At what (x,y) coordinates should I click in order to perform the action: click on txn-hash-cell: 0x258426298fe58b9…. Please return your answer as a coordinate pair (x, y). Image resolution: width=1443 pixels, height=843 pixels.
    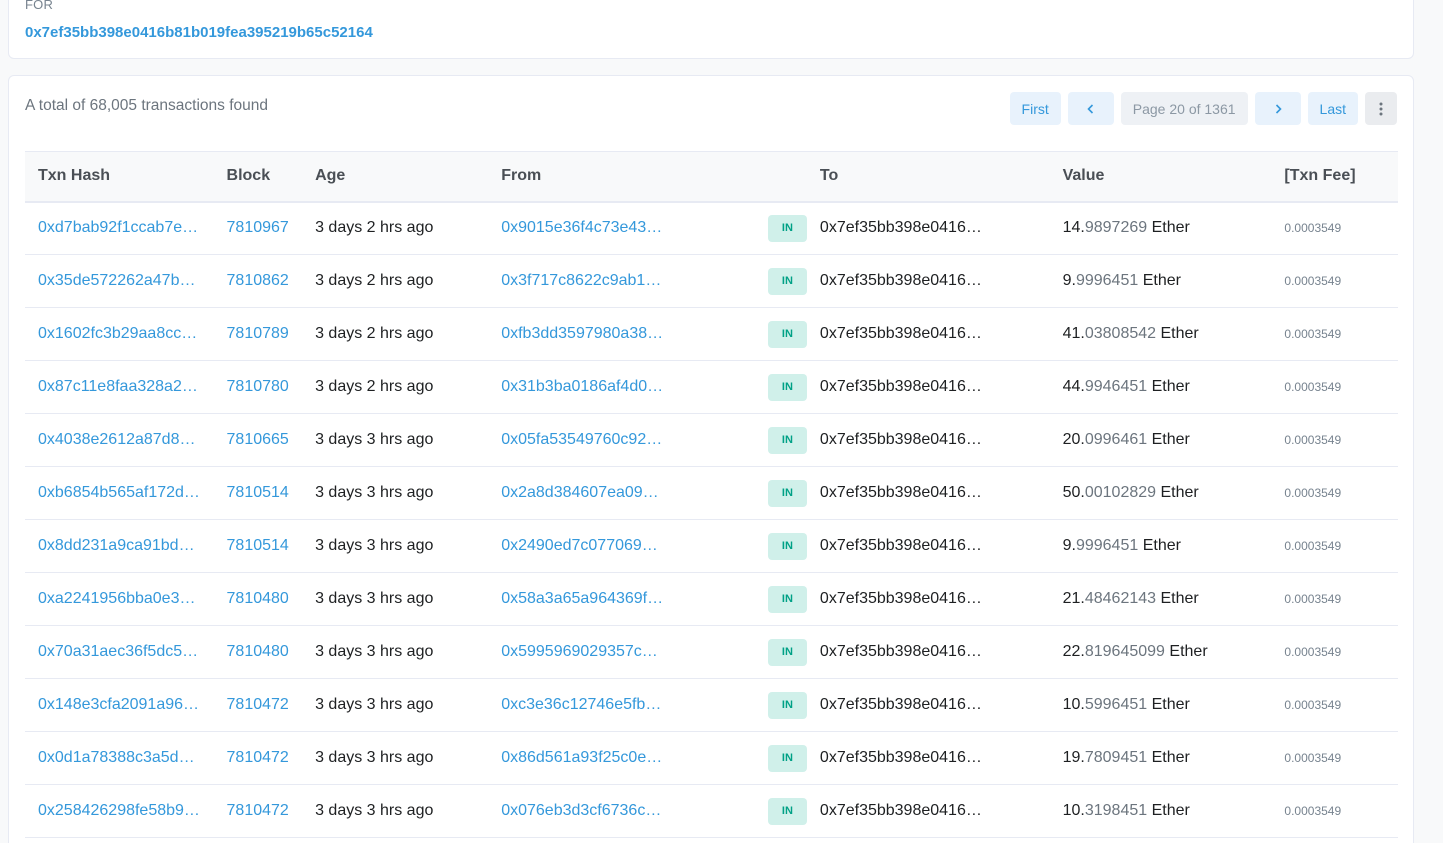
    Looking at the image, I should click on (119, 811).